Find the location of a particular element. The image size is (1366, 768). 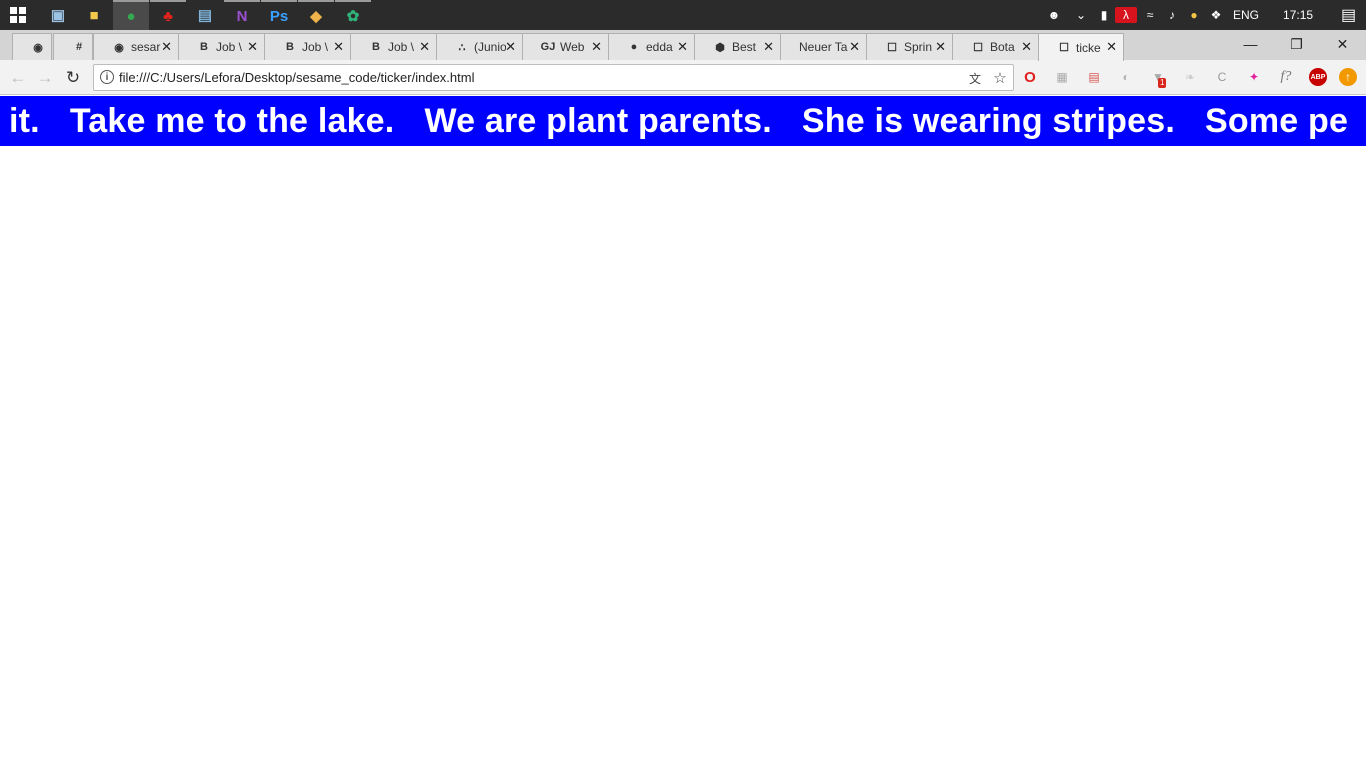

browser-tab: ☐ ticke ✕ is located at coordinates (1081, 47).